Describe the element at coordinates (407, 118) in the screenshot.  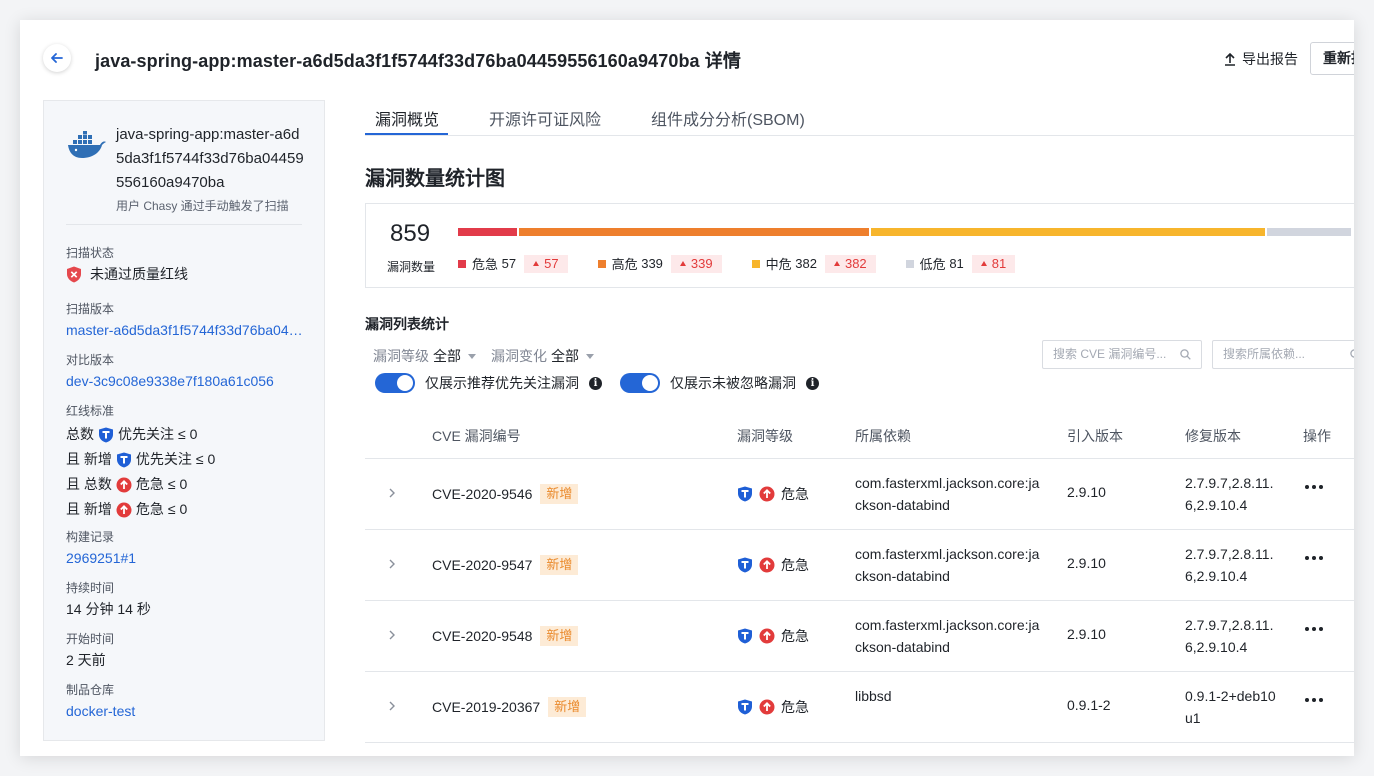
I see `tab-vuln-overview: 漏洞概览` at that location.